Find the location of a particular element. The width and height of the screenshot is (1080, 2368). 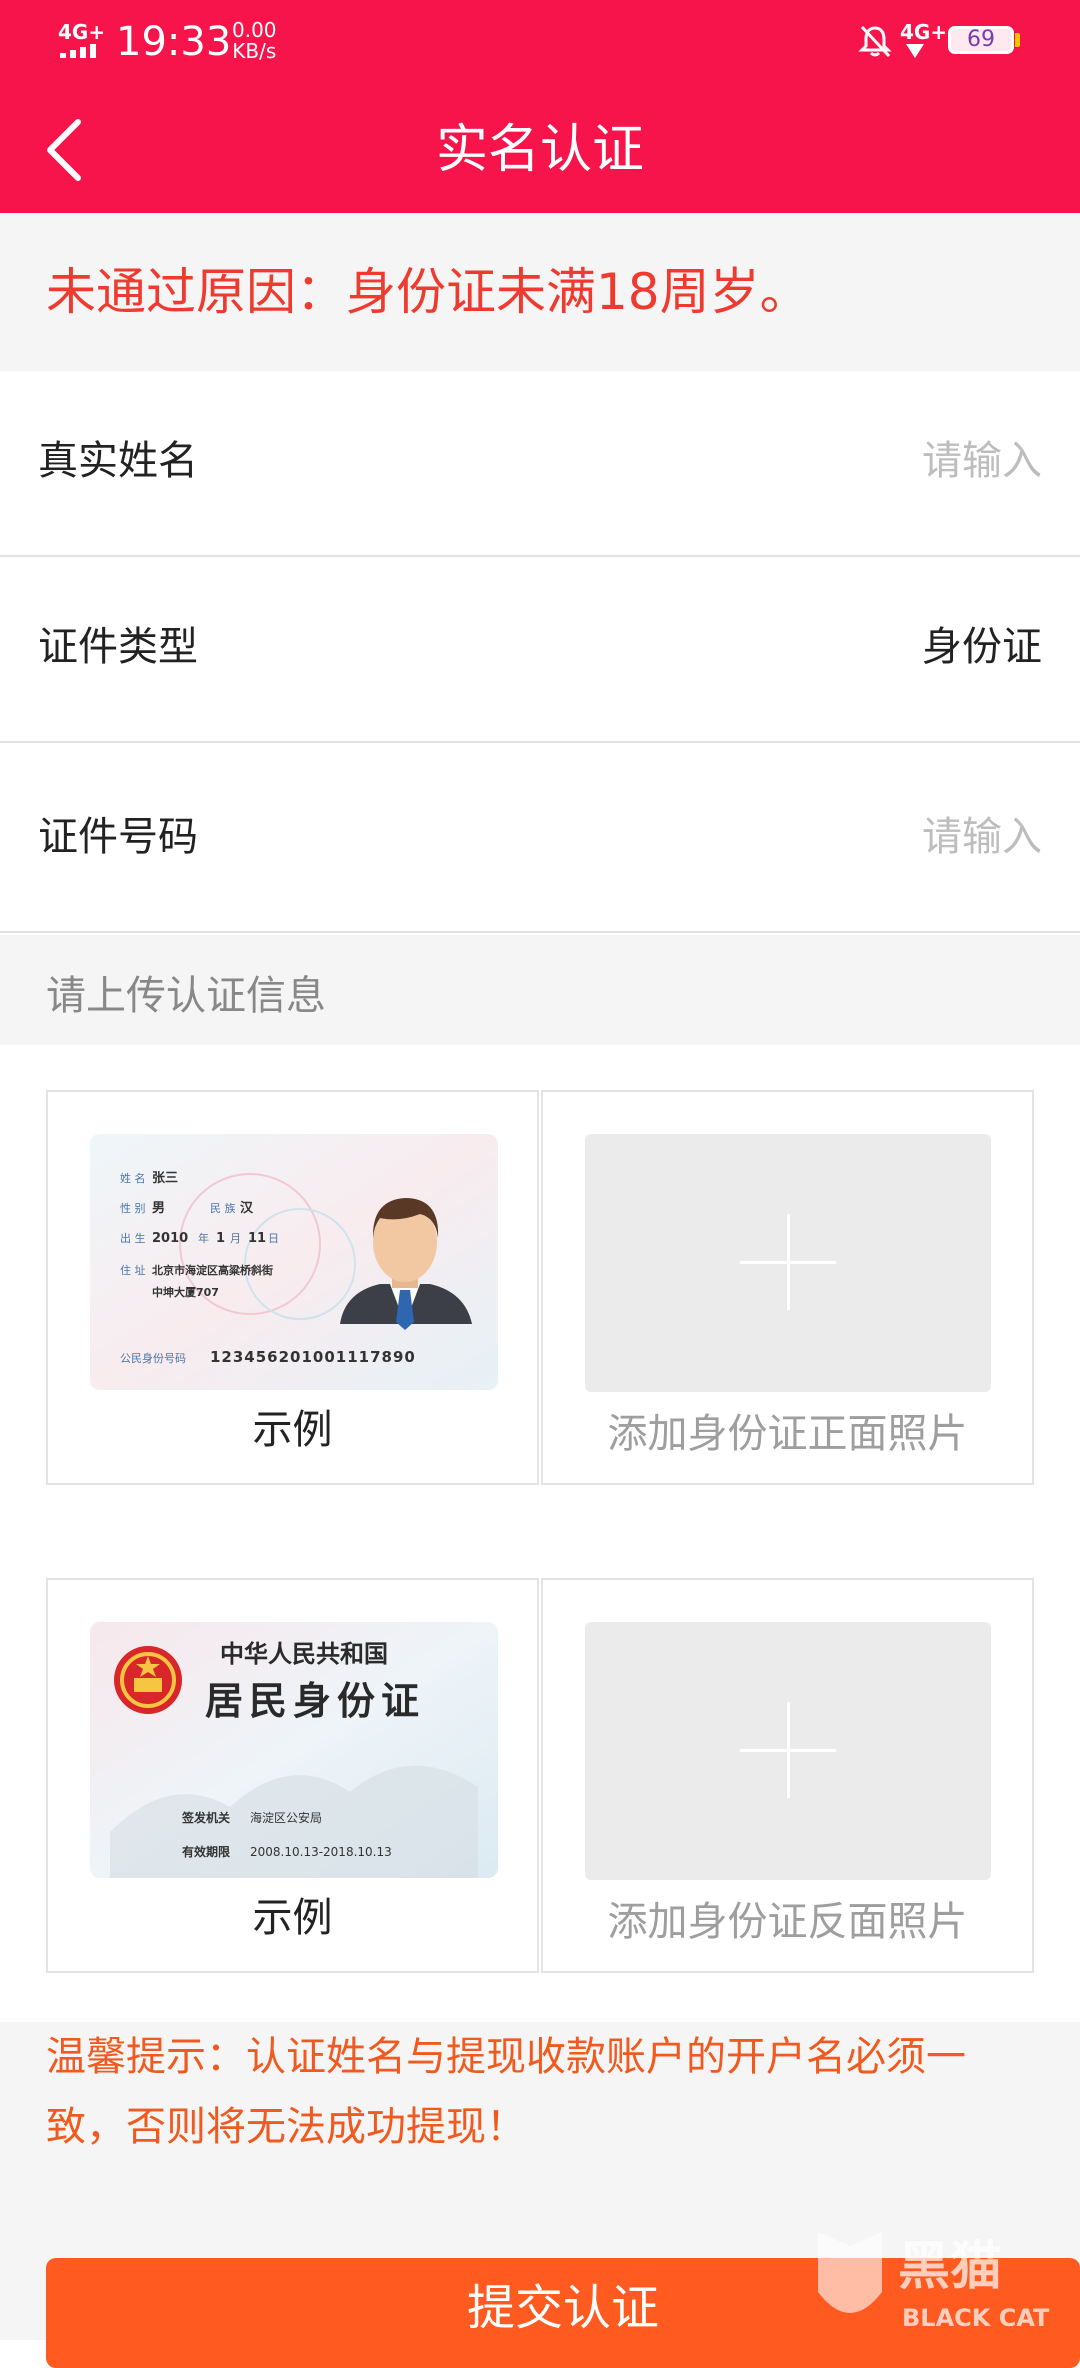

battery-icon: 69 is located at coordinates (981, 40).